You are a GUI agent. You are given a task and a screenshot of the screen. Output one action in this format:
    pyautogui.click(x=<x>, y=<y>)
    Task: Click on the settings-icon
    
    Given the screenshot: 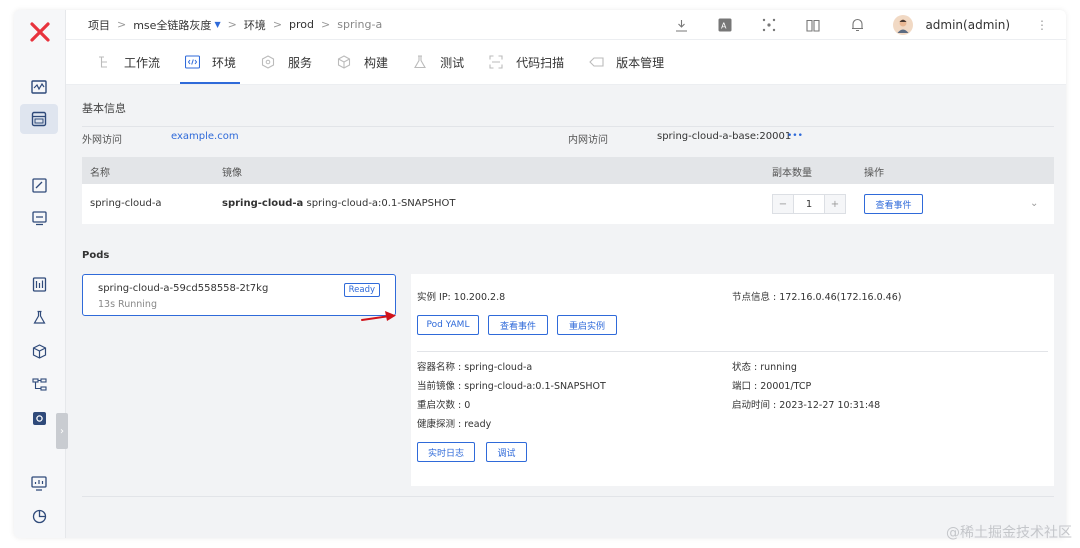 What is the action you would take?
    pyautogui.click(x=39, y=418)
    